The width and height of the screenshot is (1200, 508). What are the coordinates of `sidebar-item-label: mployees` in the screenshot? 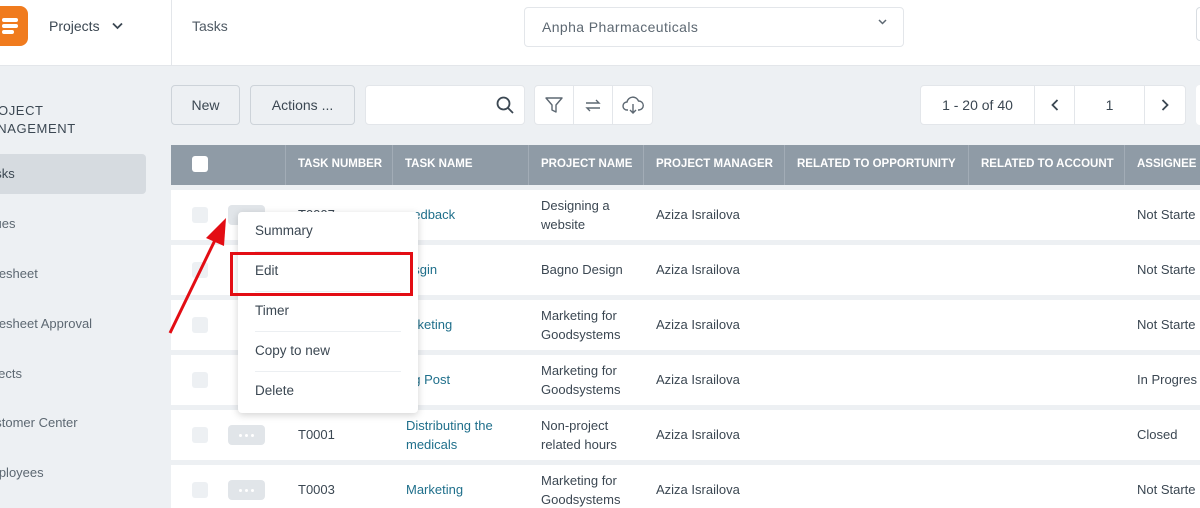 It's located at (22, 472).